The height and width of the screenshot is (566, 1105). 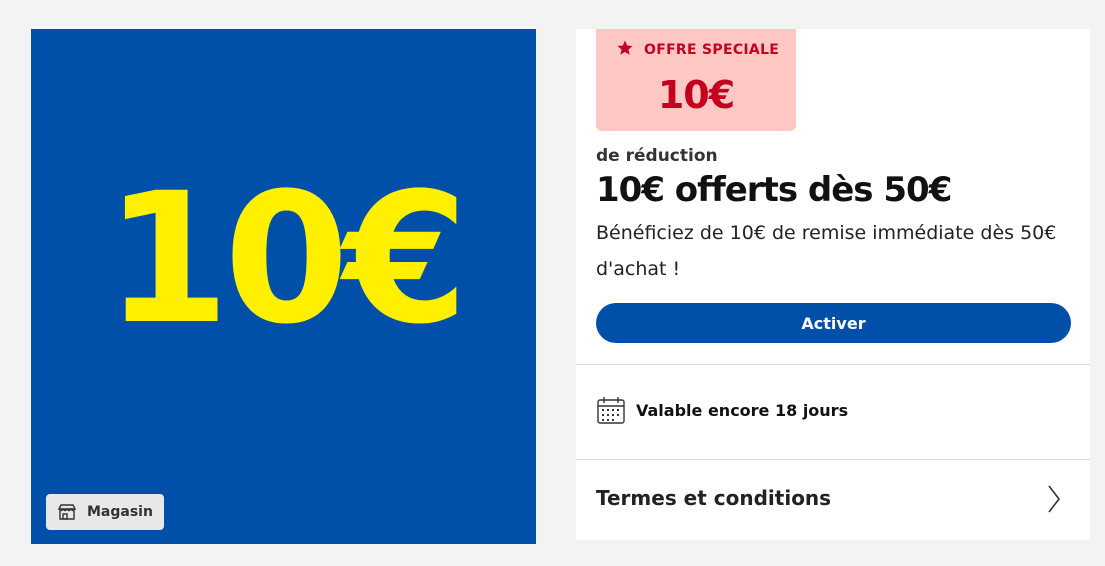 What do you see at coordinates (742, 410) in the screenshot?
I see `validity-text: Valable encore 18 jours` at bounding box center [742, 410].